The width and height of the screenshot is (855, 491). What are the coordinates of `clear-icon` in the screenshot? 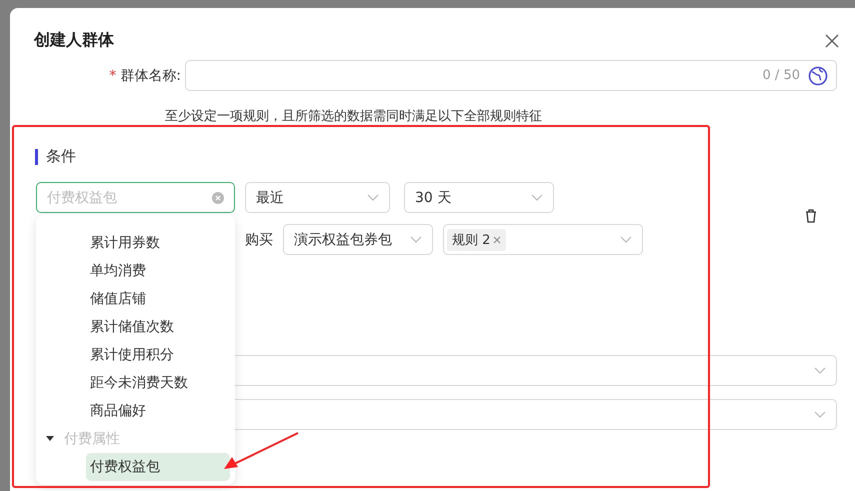 It's located at (218, 198).